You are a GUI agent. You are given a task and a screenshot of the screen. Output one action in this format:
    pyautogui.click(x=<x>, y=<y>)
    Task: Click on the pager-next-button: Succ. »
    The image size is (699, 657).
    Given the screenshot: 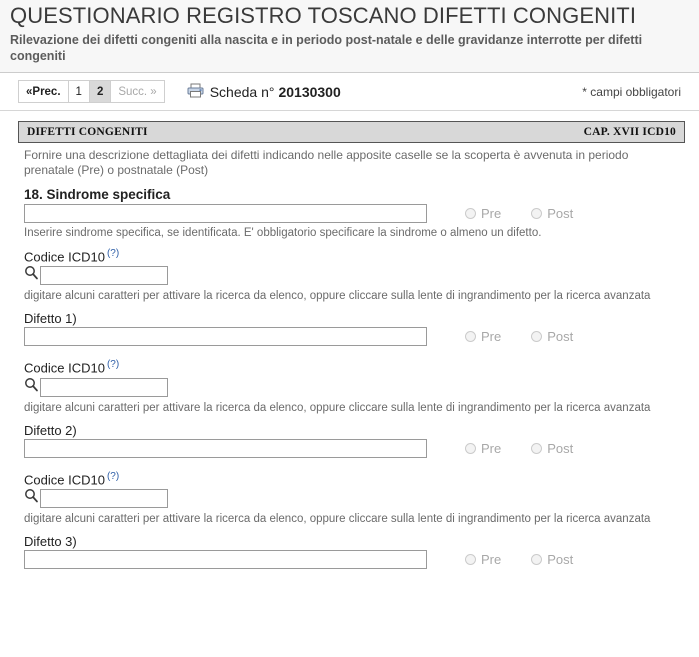 What is the action you would take?
    pyautogui.click(x=137, y=91)
    